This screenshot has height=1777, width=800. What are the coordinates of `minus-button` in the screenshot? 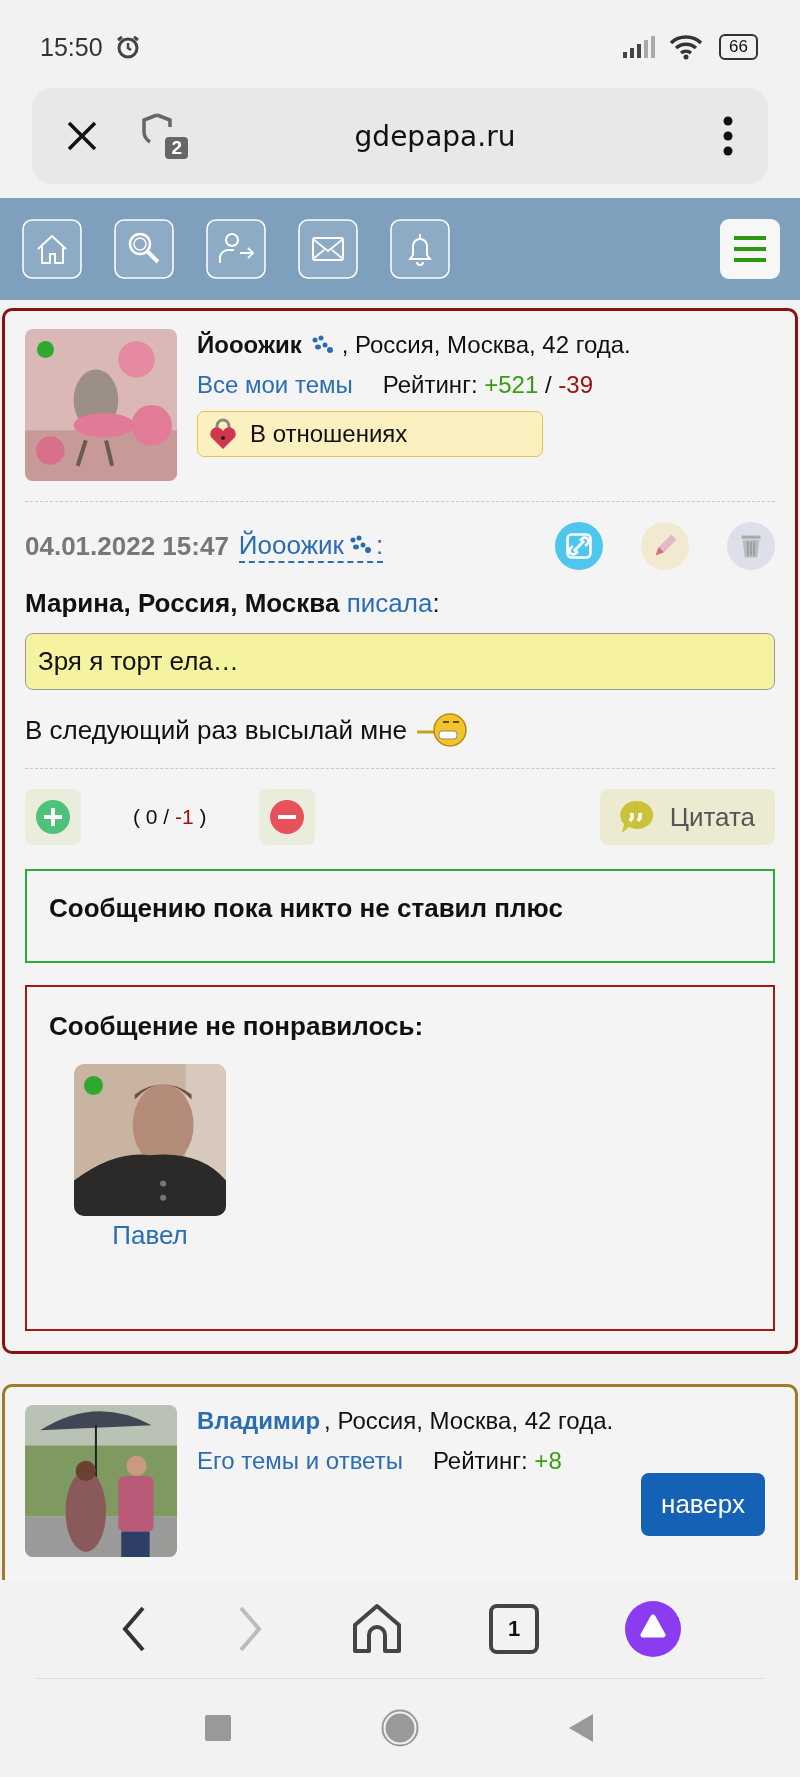 It's located at (286, 817).